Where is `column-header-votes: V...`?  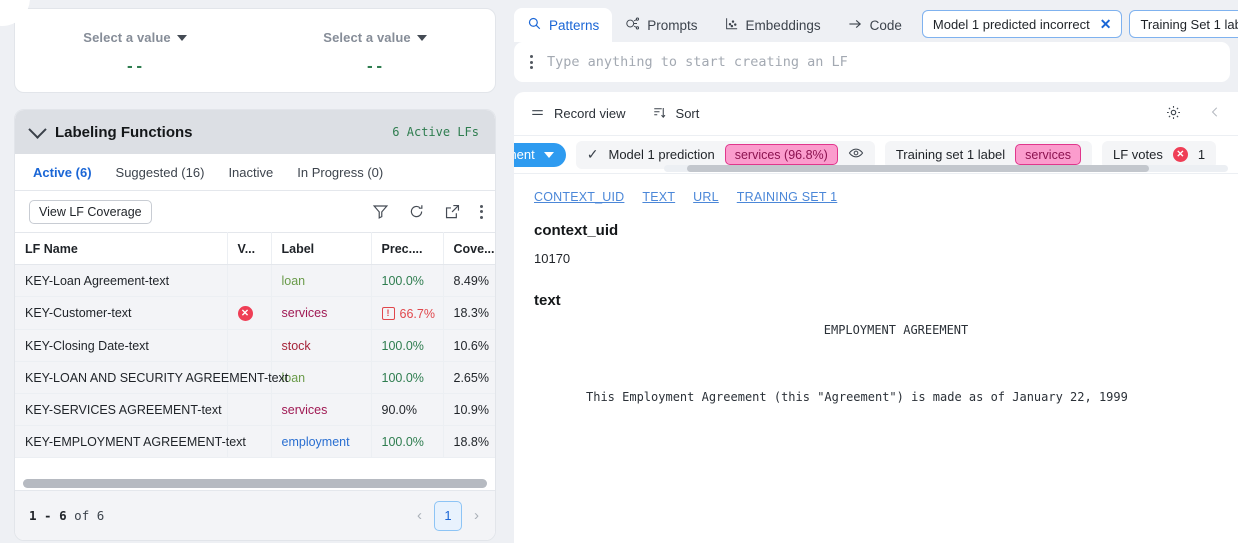 column-header-votes: V... is located at coordinates (249, 248).